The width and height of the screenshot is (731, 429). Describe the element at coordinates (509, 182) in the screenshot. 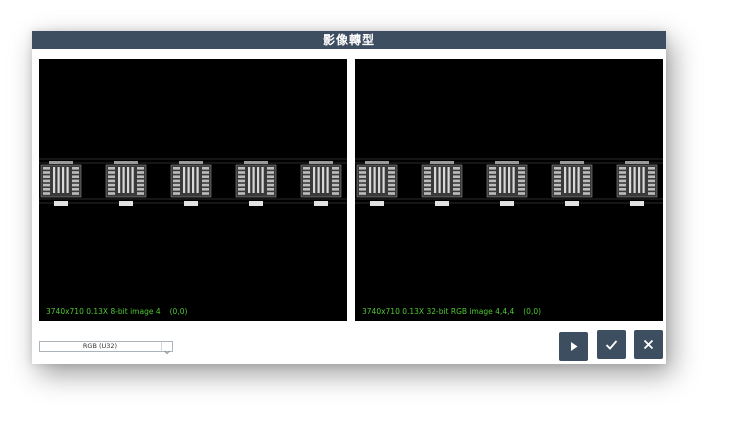

I see `result-image-strip` at that location.